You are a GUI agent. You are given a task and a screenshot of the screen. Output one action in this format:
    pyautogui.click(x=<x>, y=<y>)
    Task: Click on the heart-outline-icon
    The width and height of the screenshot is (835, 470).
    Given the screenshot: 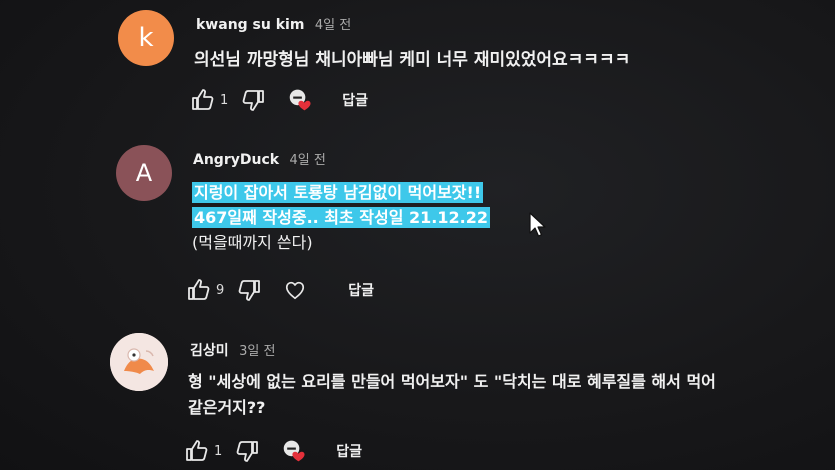 What is the action you would take?
    pyautogui.click(x=295, y=290)
    